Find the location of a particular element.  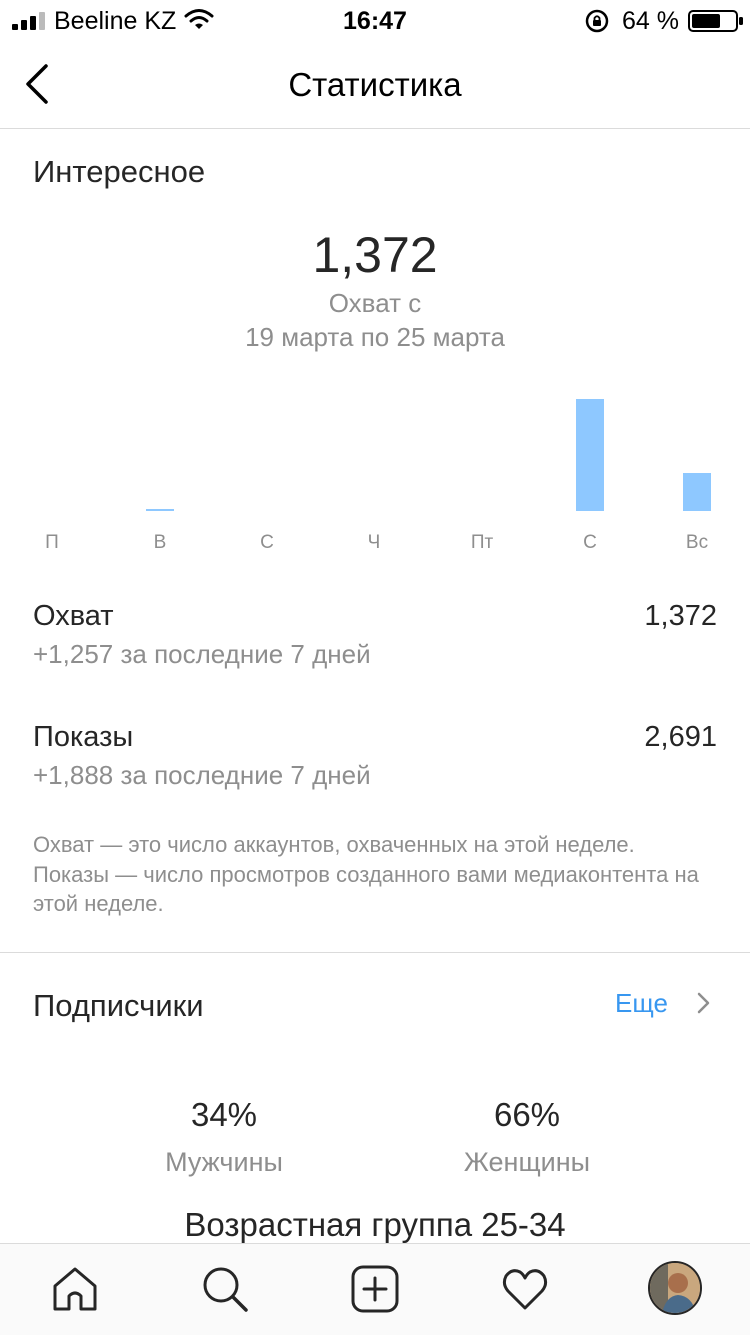

home-icon is located at coordinates (75, 1289).